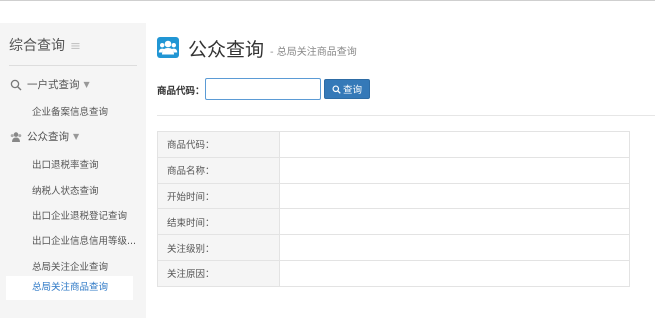 The height and width of the screenshot is (318, 655). I want to click on field-label: 关注级别：, so click(218, 247).